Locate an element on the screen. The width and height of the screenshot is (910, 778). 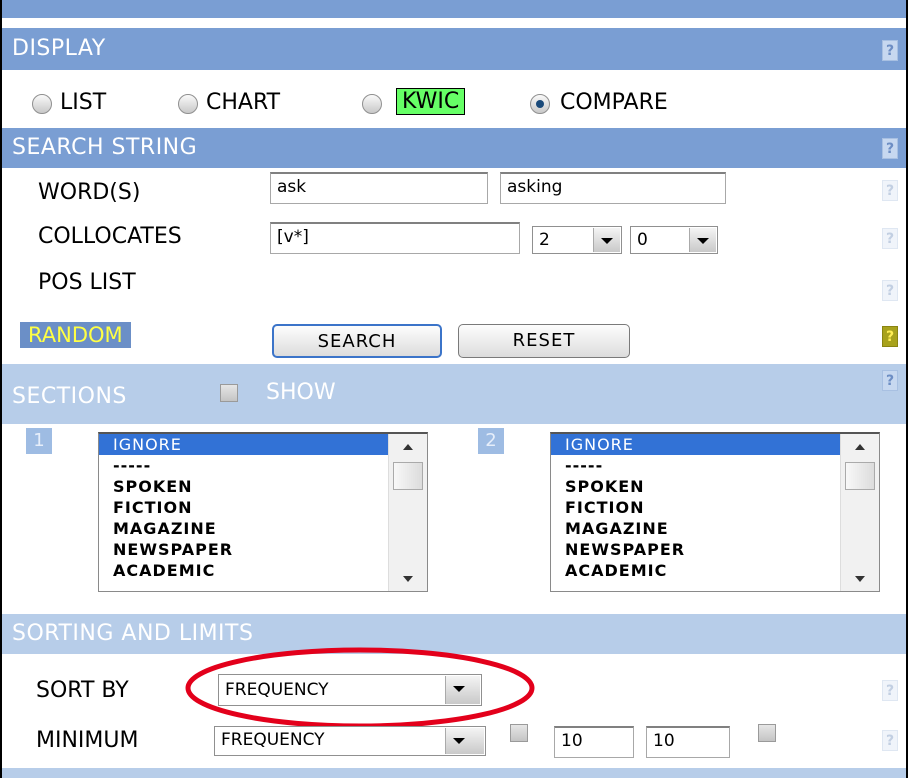
radio-chart-label: CHART is located at coordinates (243, 102).